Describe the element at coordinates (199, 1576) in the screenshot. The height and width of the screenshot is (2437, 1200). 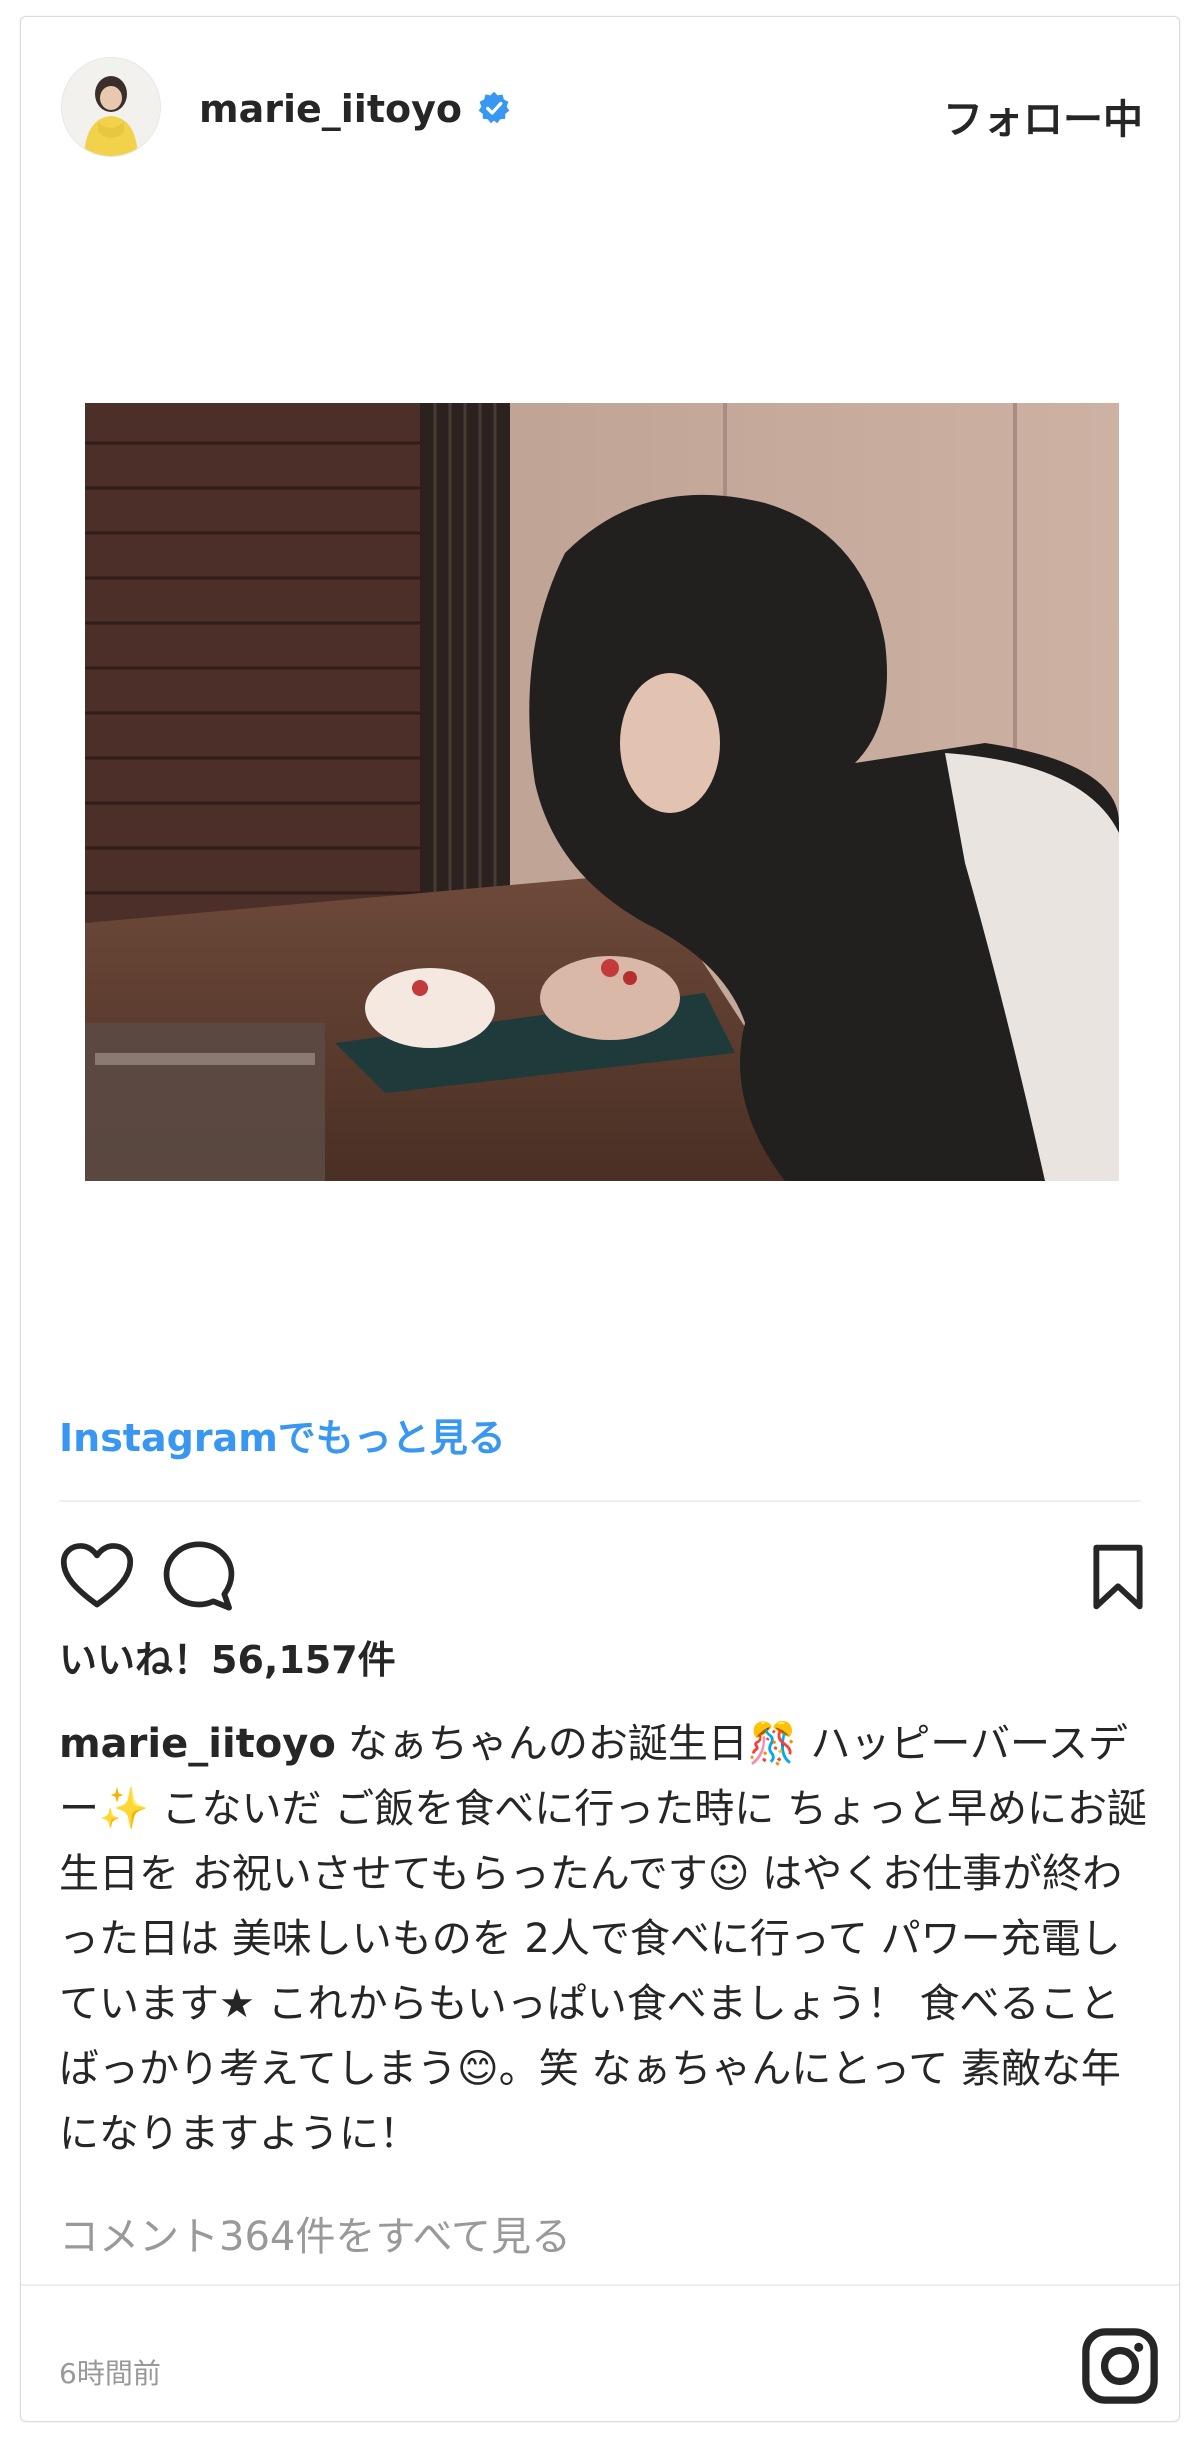
I see `comment-bubble-icon` at that location.